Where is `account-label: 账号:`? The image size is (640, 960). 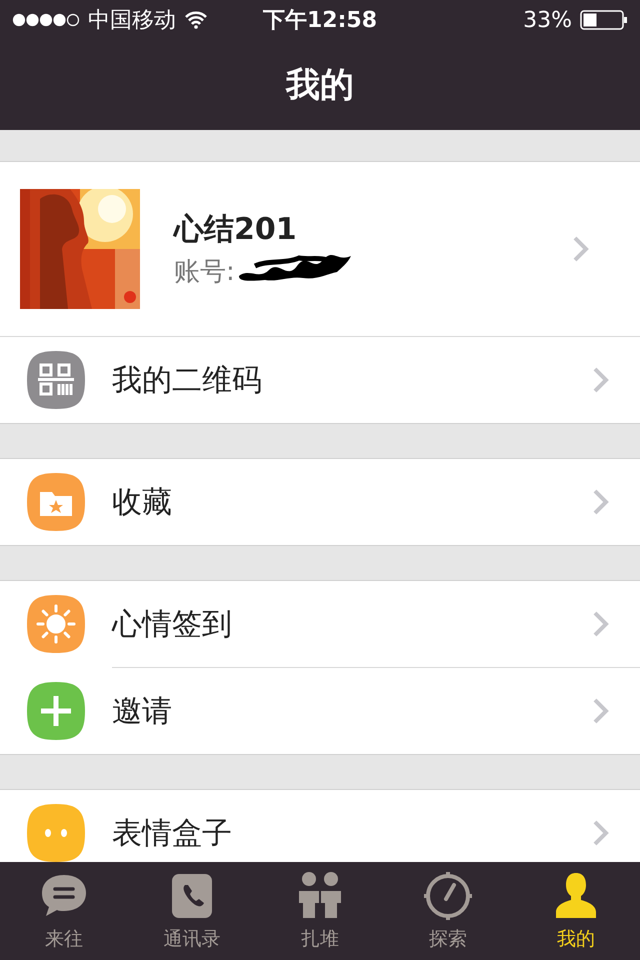 account-label: 账号: is located at coordinates (204, 272).